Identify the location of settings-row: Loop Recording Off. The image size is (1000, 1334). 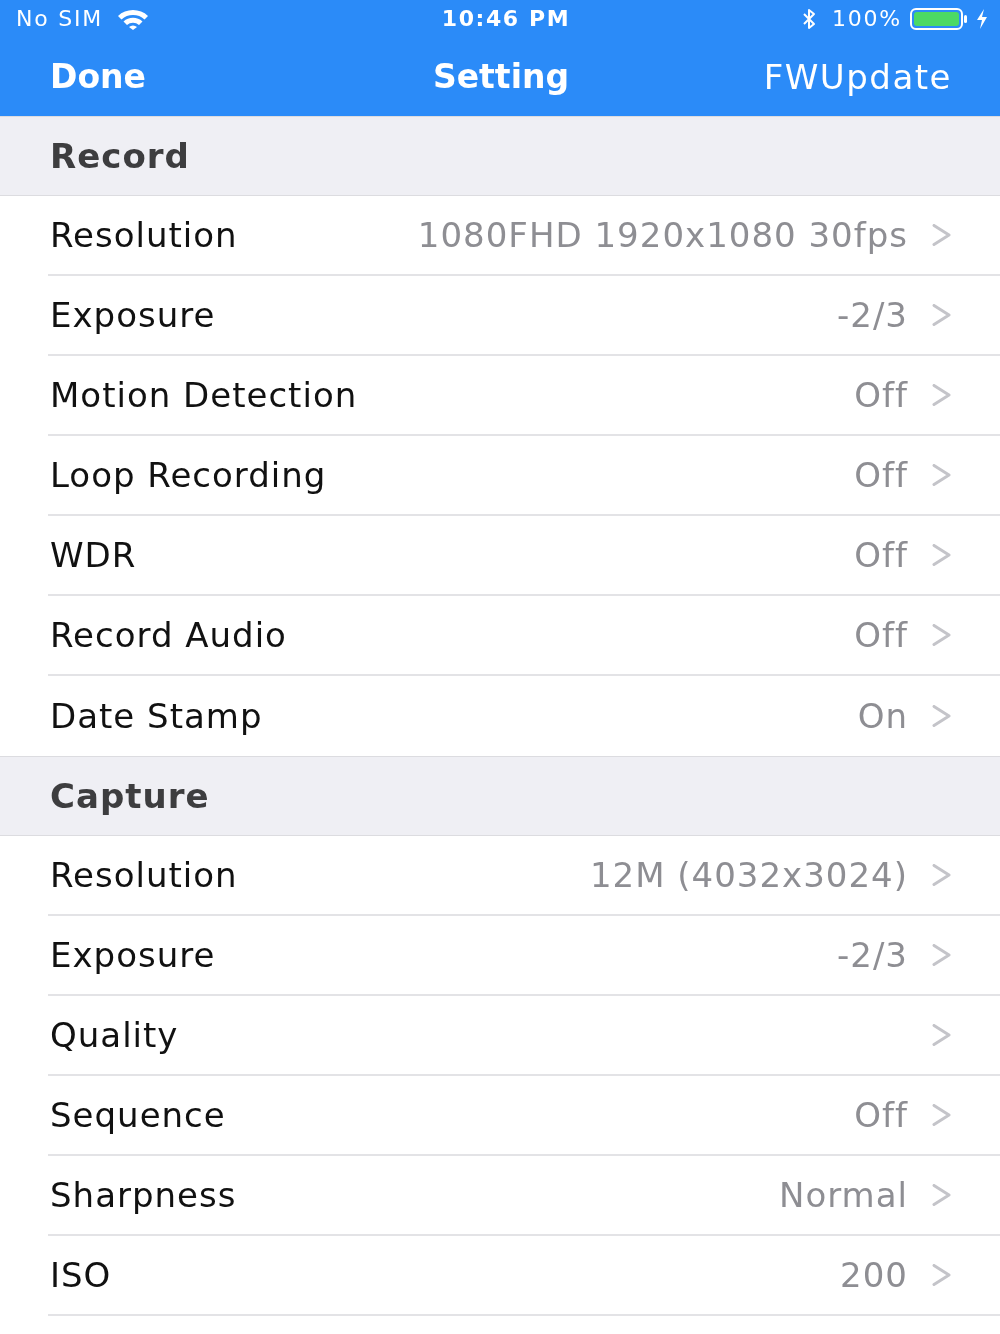
(500, 476).